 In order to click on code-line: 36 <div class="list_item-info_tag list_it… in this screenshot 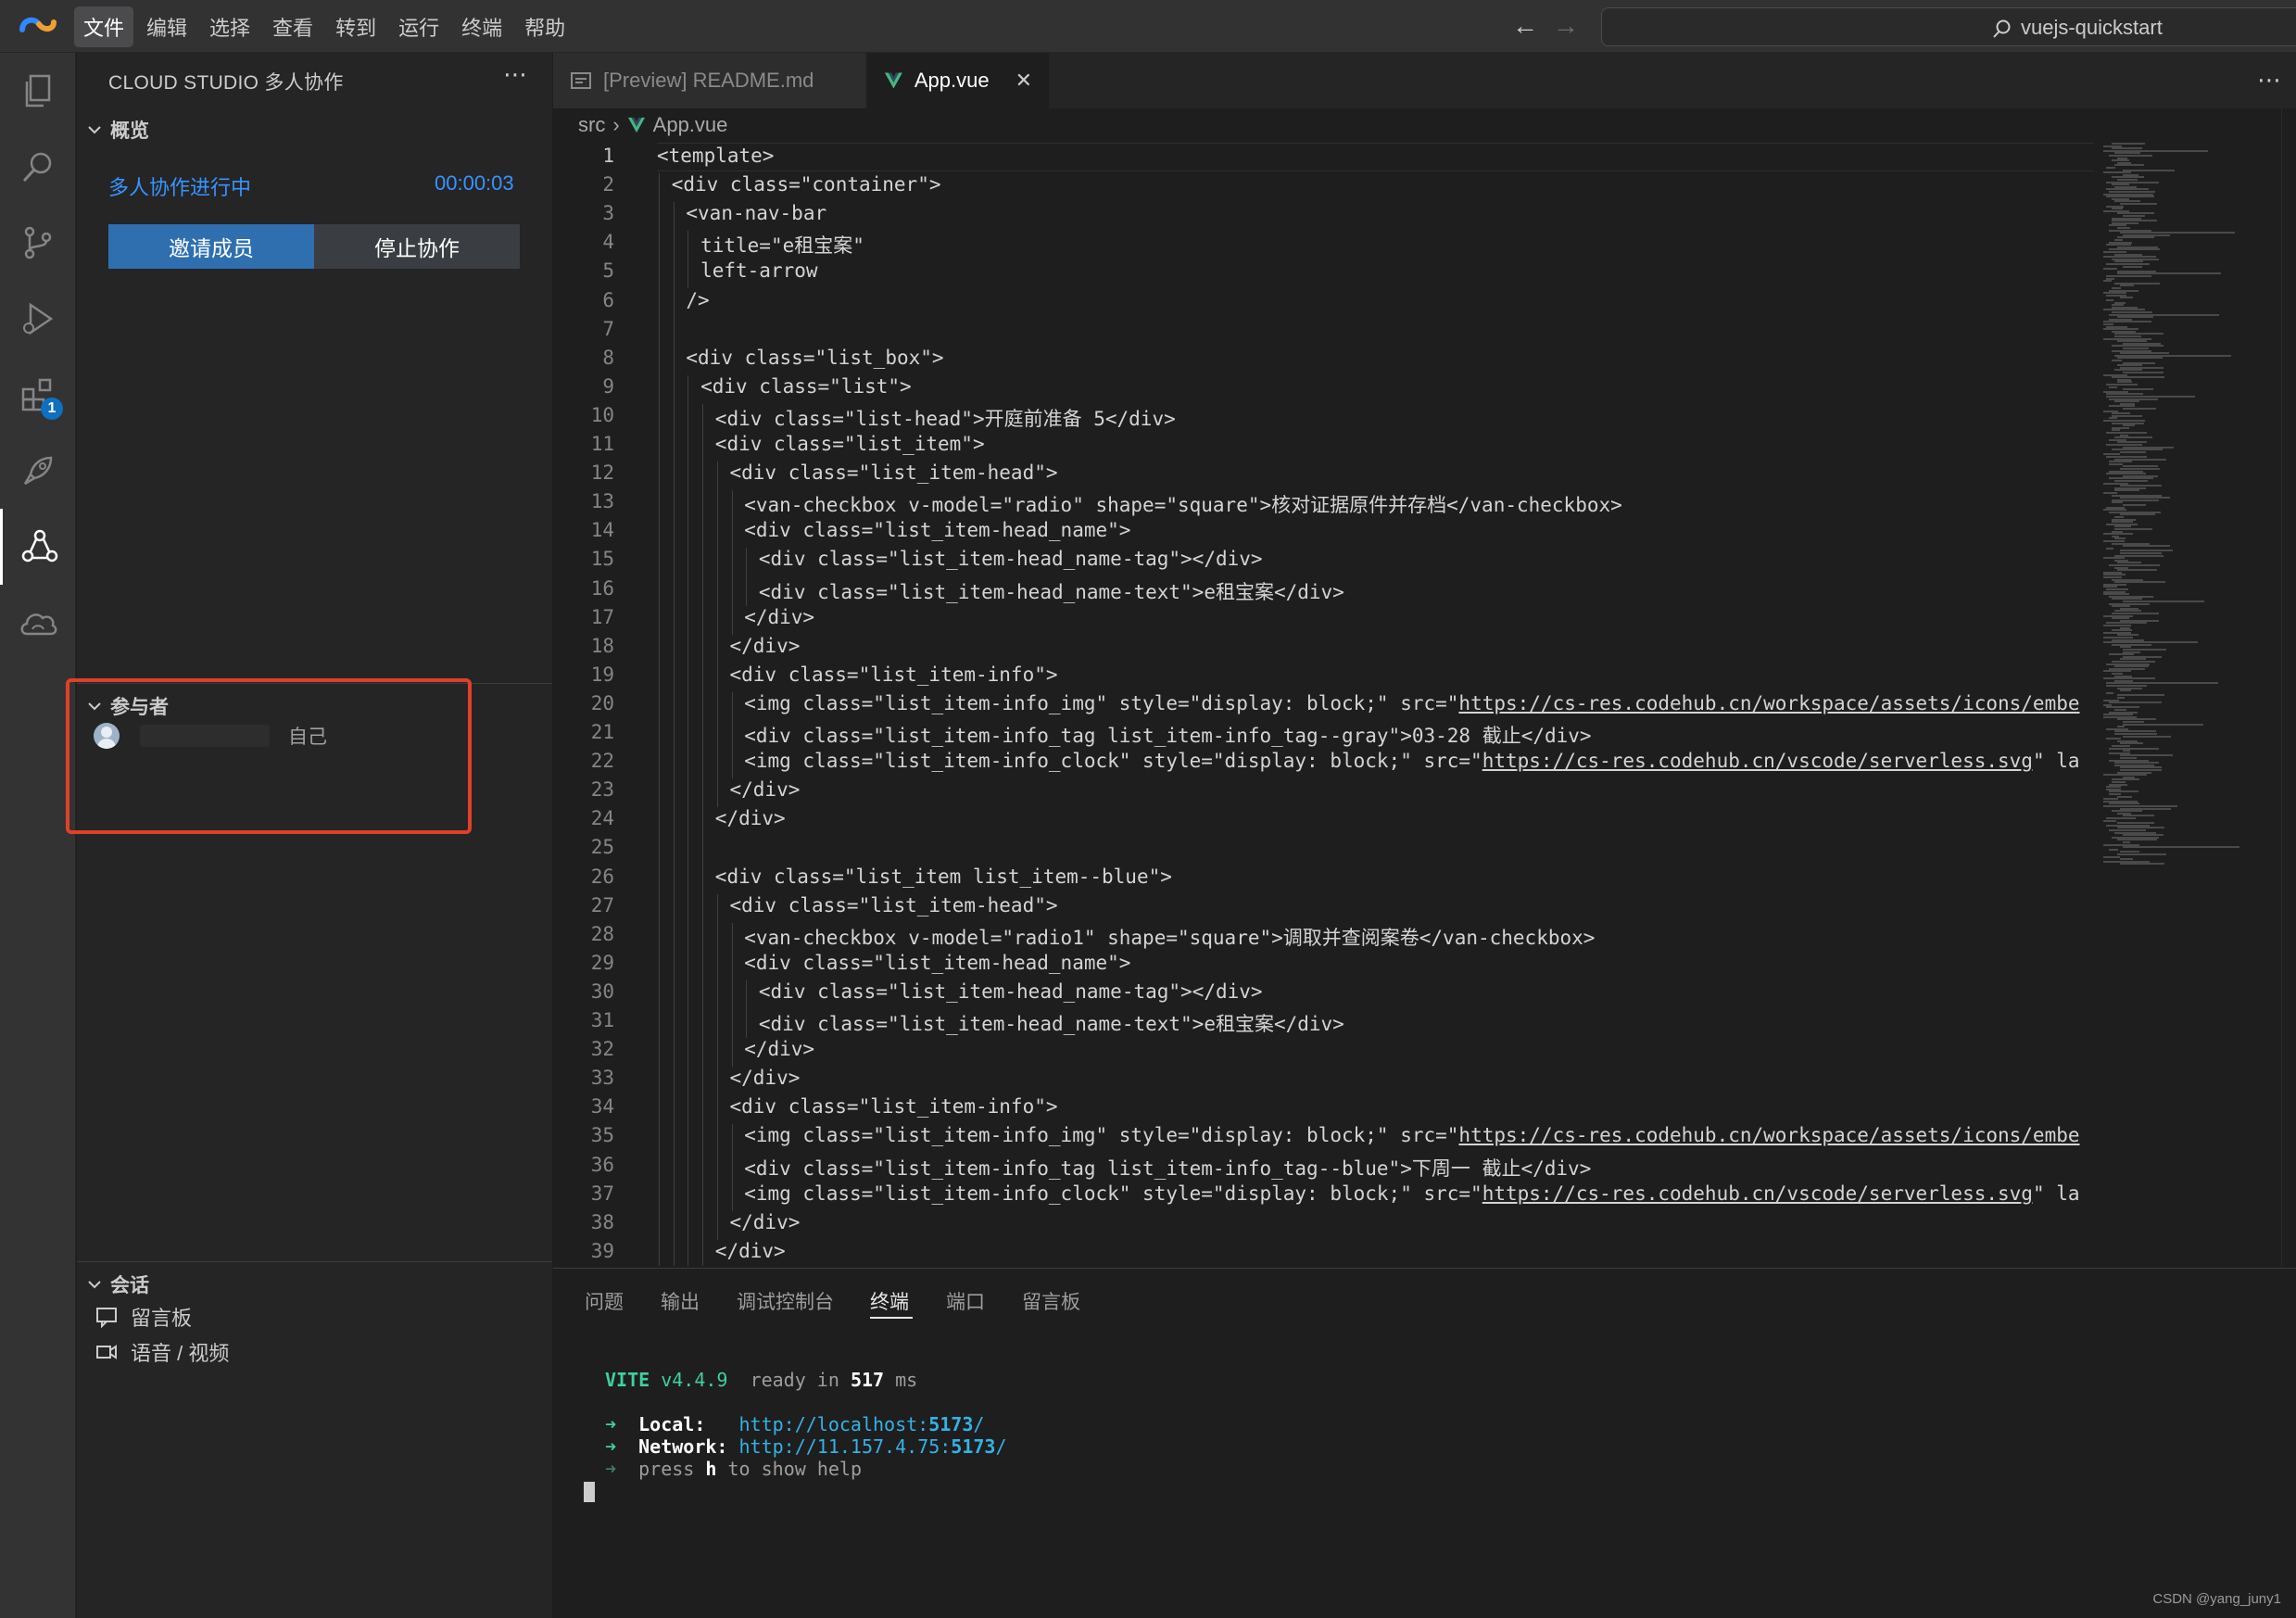, I will do `click(1323, 1168)`.